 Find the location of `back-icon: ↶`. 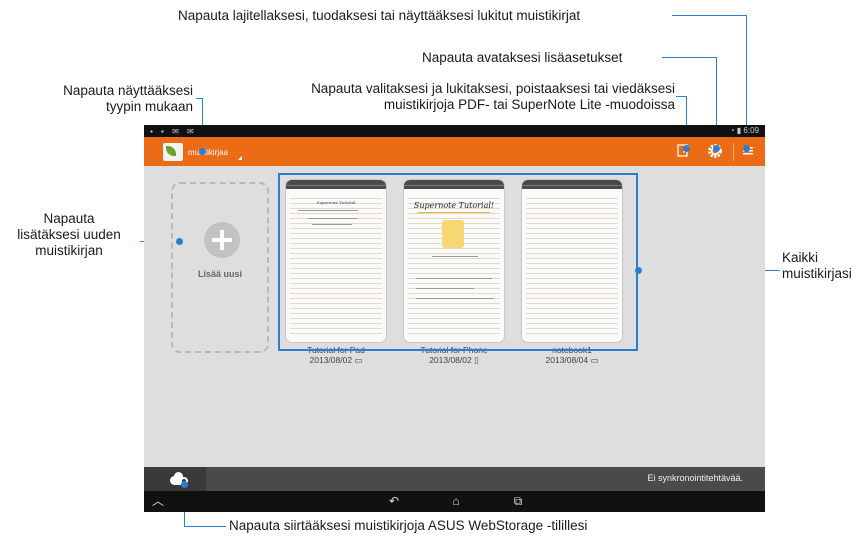

back-icon: ↶ is located at coordinates (394, 501).